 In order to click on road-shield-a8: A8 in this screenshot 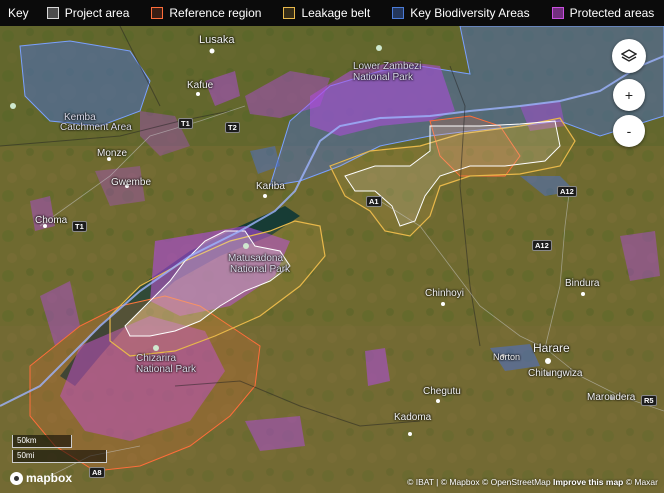, I will do `click(97, 472)`.